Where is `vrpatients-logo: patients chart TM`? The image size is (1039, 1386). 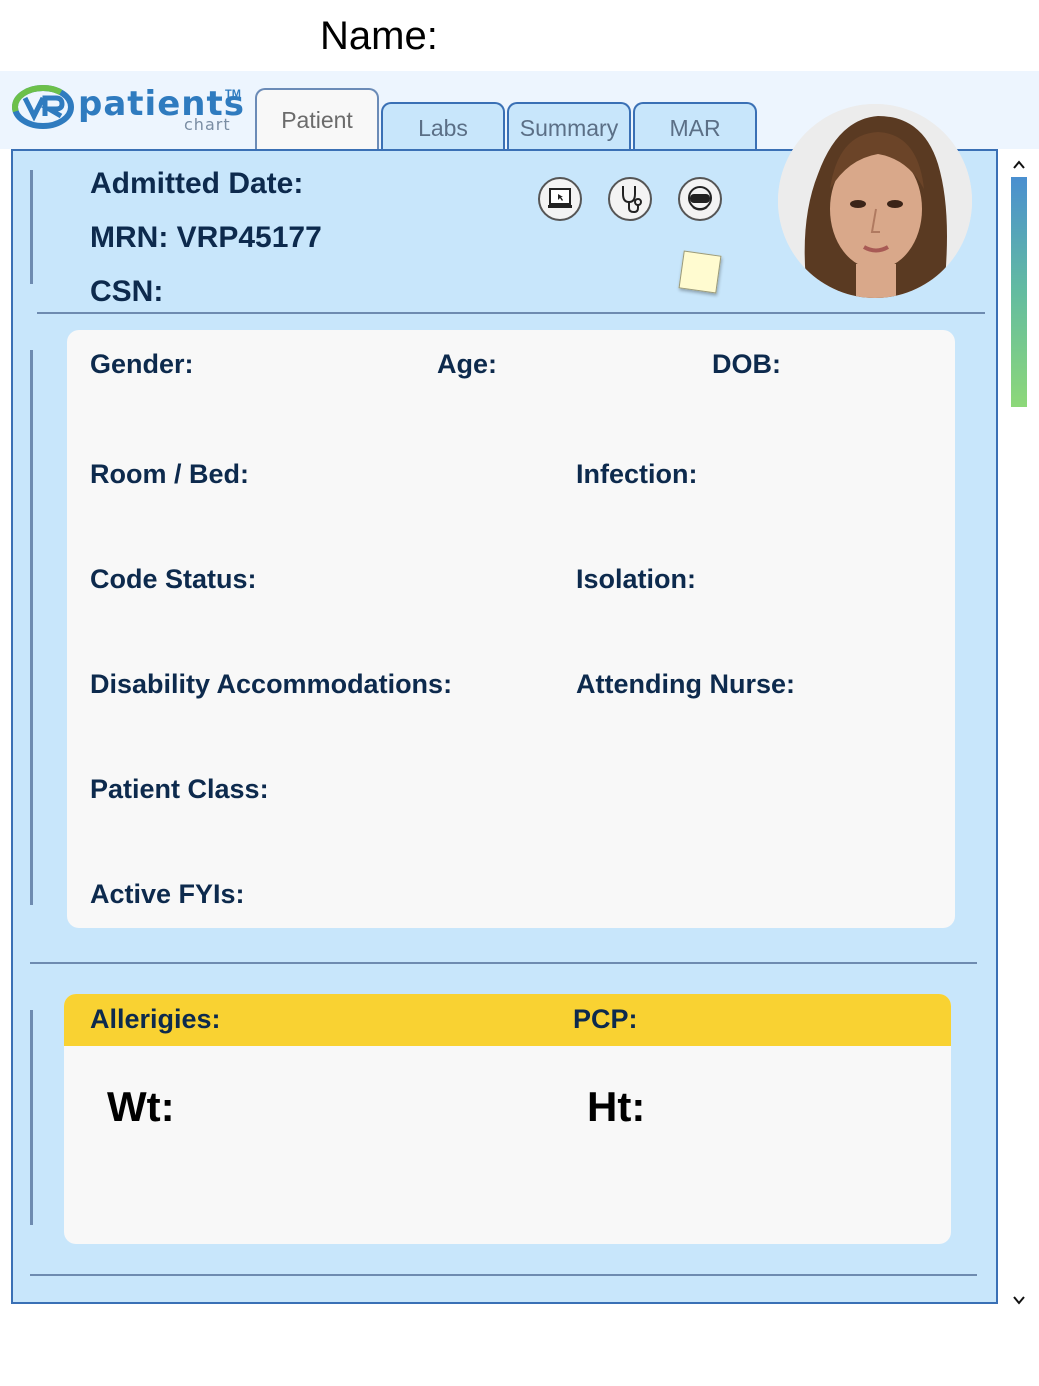 vrpatients-logo: patients chart TM is located at coordinates (129, 108).